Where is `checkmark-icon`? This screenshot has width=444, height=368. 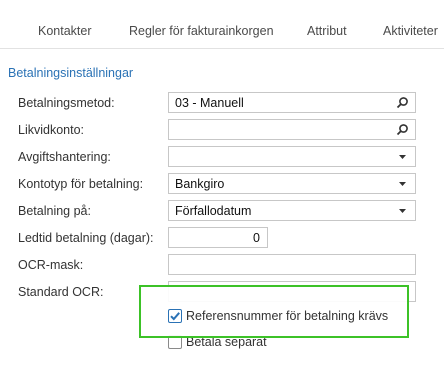
checkmark-icon is located at coordinates (175, 316).